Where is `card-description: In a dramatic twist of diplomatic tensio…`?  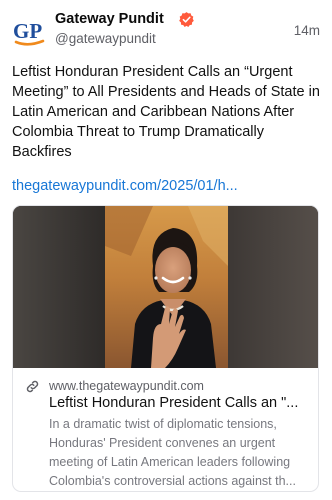 card-description: In a dramatic twist of diplomatic tensio… is located at coordinates (172, 452).